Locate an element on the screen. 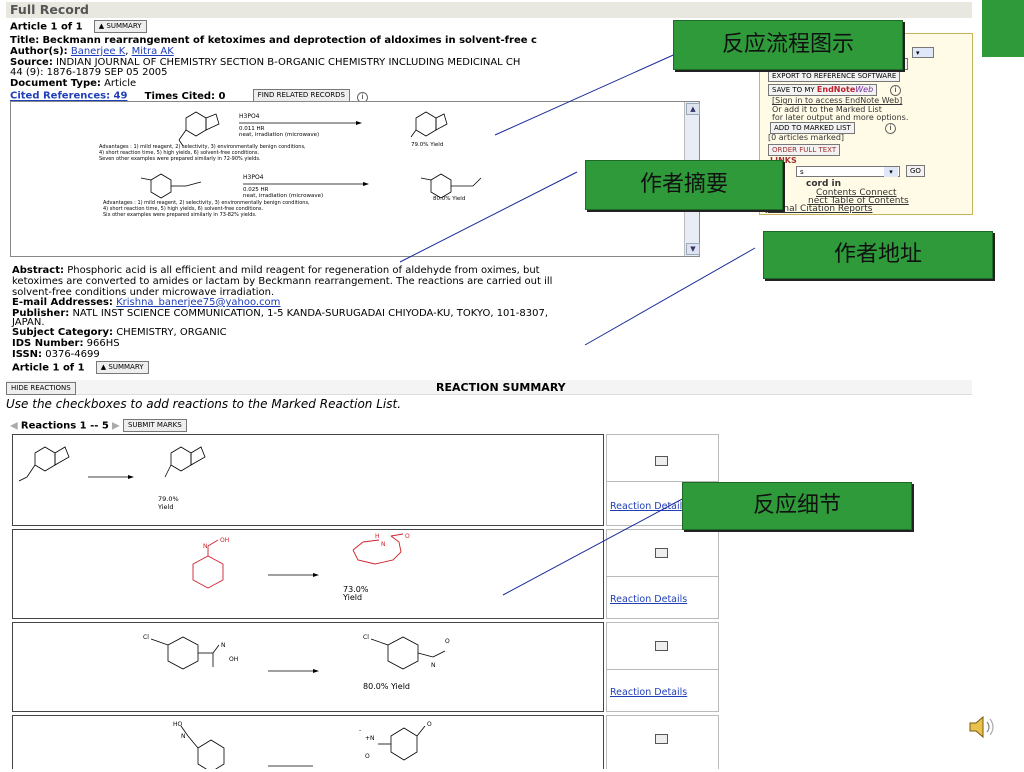 Image resolution: width=1024 pixels, height=772 pixels. speaker-icon is located at coordinates (983, 727).